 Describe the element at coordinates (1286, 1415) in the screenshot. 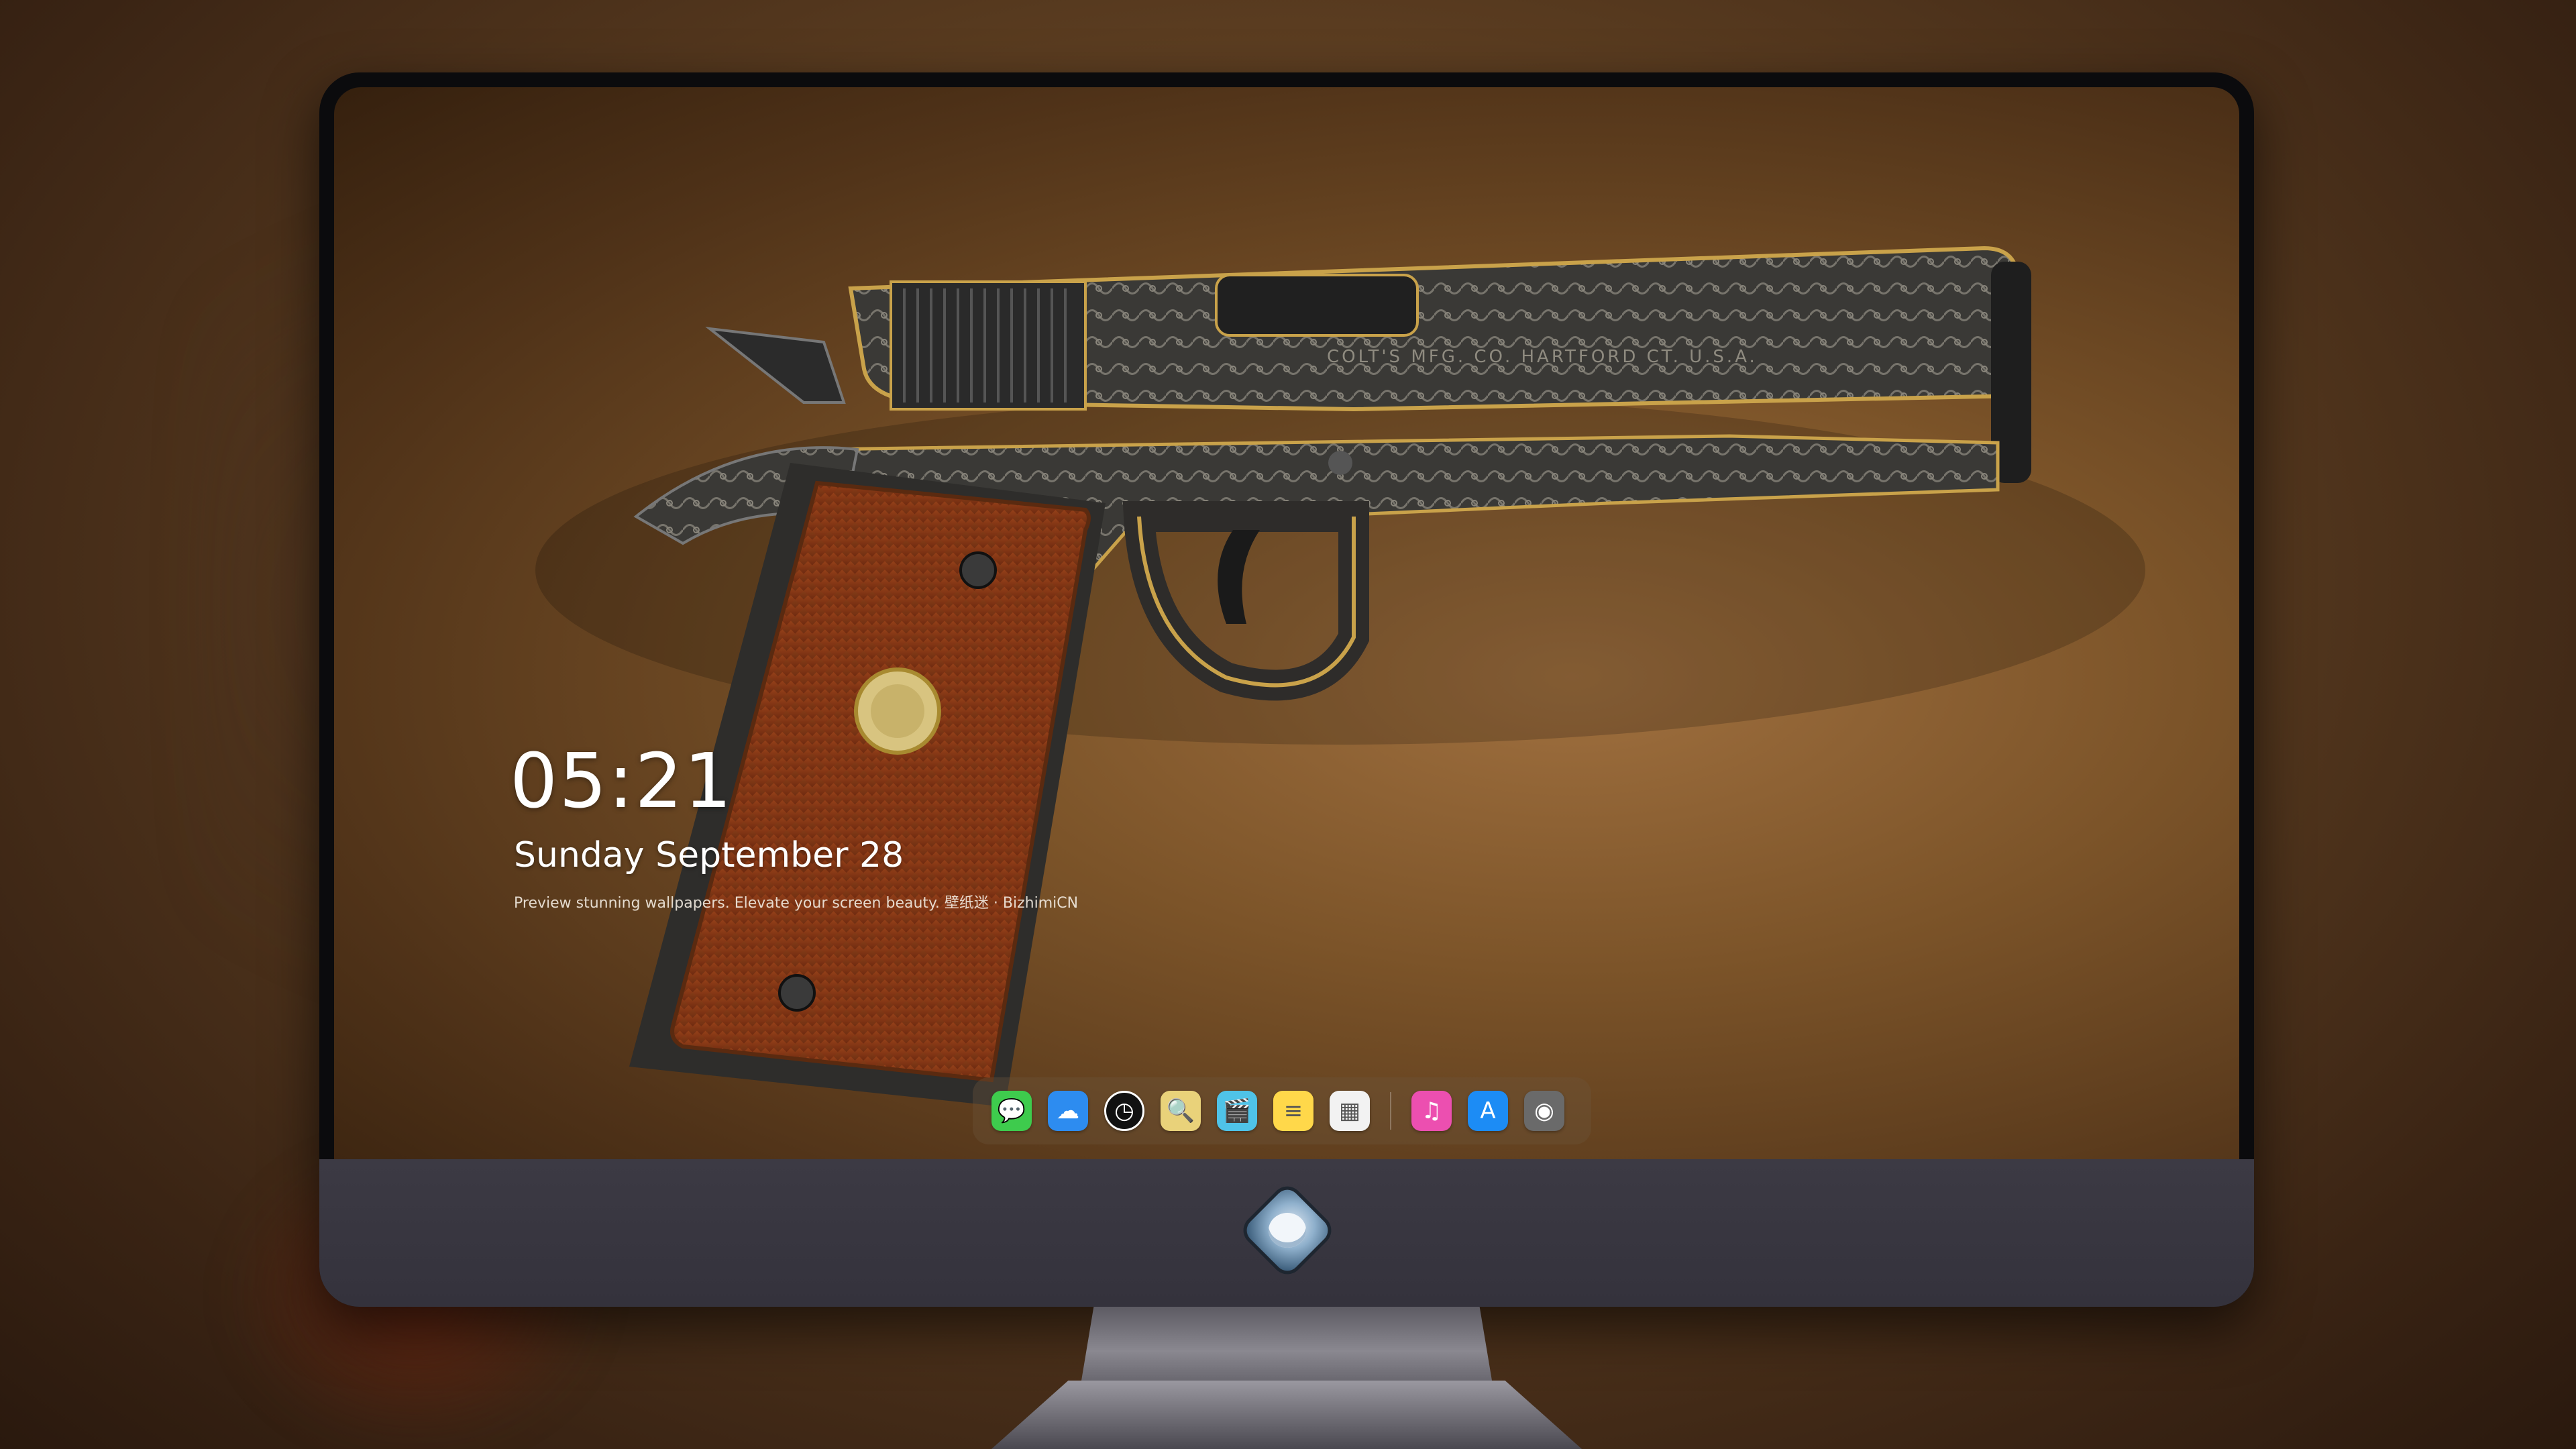

I see `monitor-stand-base` at that location.